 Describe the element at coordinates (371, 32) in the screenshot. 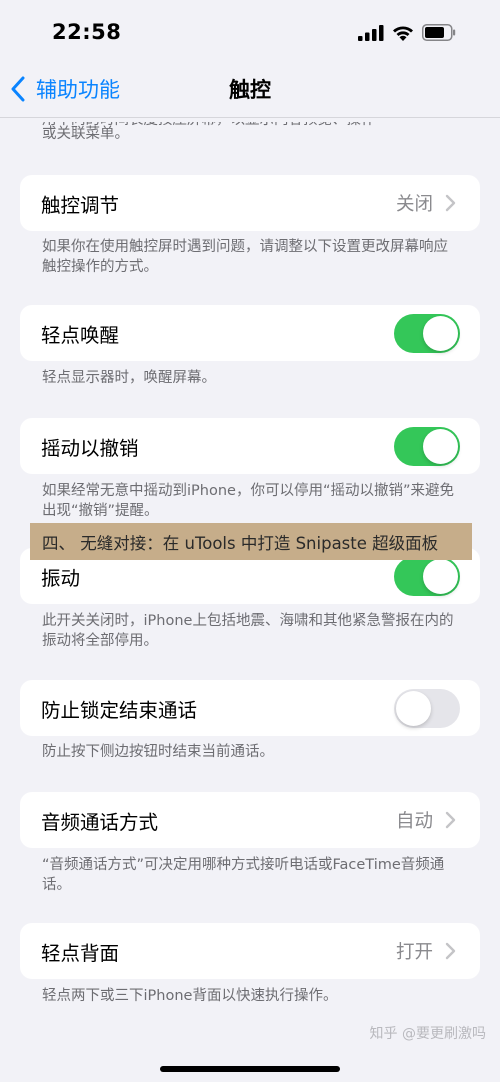

I see `signal-icon` at that location.